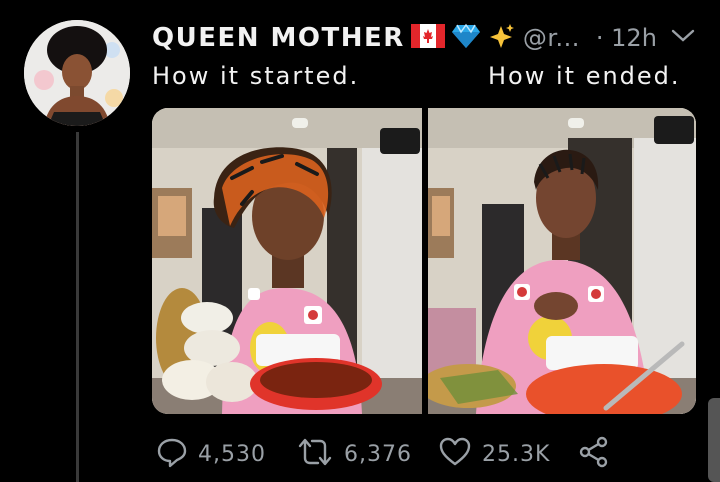 The height and width of the screenshot is (482, 720). I want to click on reply-action: 4,530, so click(211, 454).